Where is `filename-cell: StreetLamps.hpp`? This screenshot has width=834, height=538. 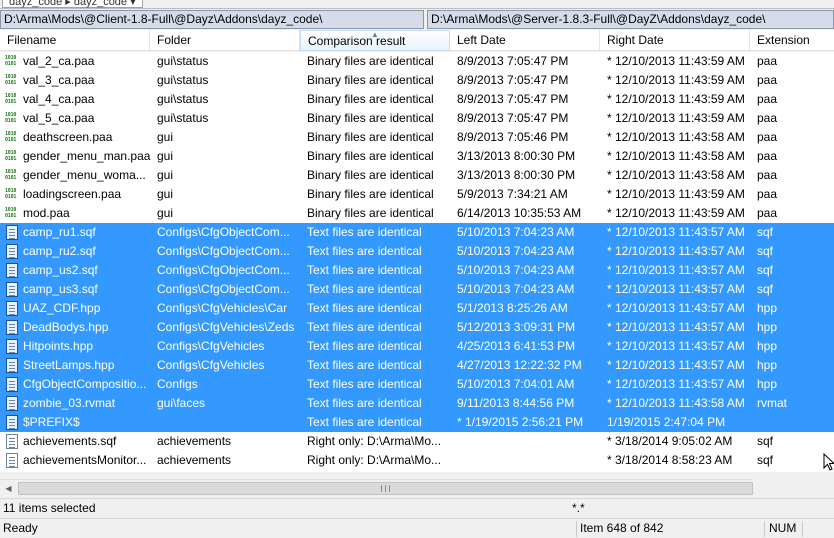
filename-cell: StreetLamps.hpp is located at coordinates (69, 365).